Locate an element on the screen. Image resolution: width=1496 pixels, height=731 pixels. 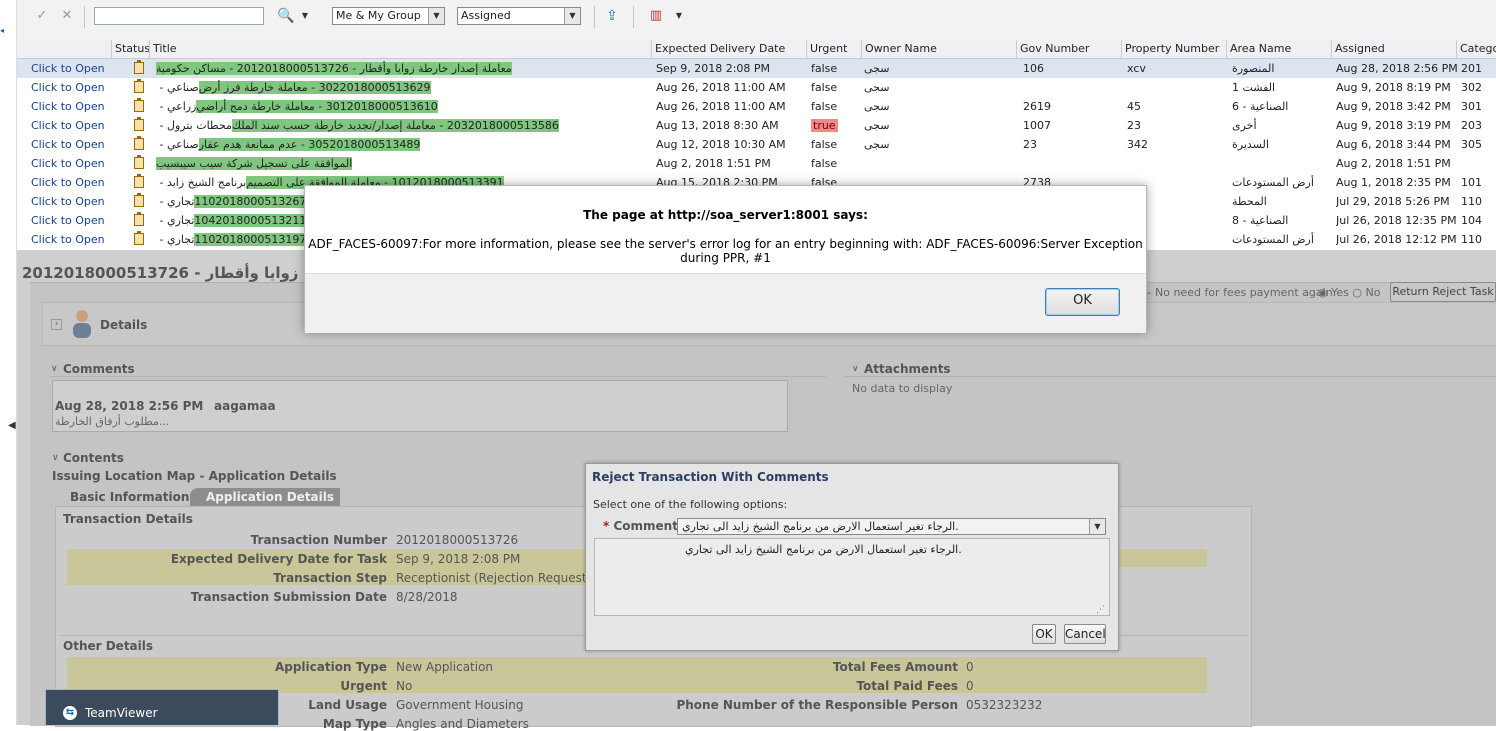
area-name-cell: السديرة is located at coordinates (1250, 144).